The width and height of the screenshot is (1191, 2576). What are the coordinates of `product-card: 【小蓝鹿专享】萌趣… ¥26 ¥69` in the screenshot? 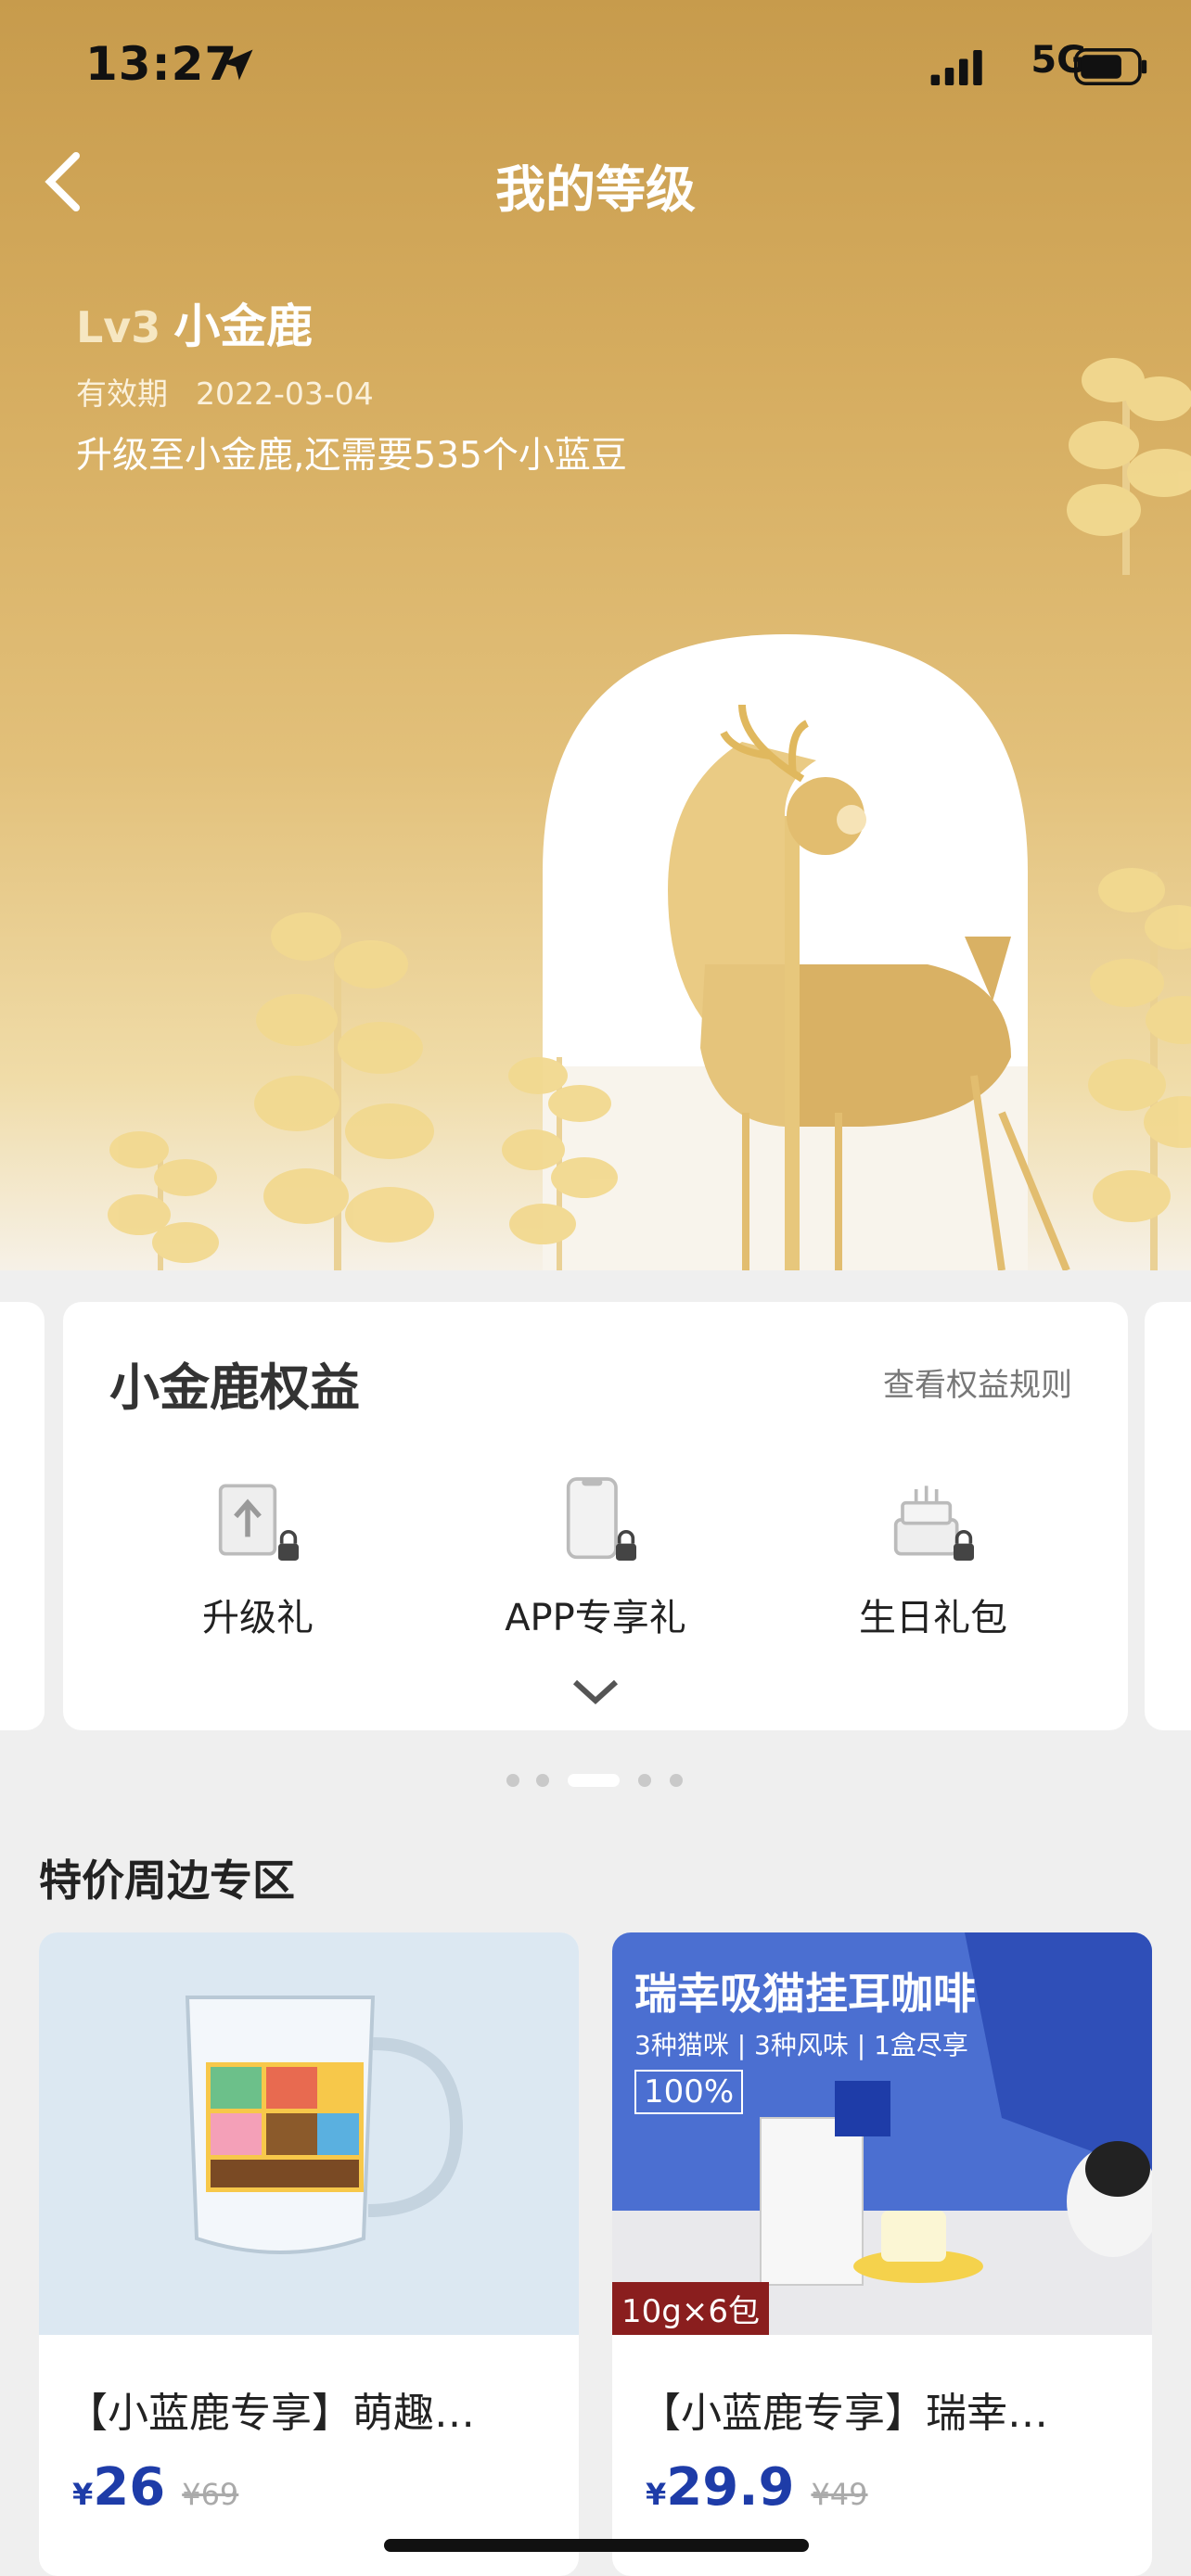 It's located at (309, 2254).